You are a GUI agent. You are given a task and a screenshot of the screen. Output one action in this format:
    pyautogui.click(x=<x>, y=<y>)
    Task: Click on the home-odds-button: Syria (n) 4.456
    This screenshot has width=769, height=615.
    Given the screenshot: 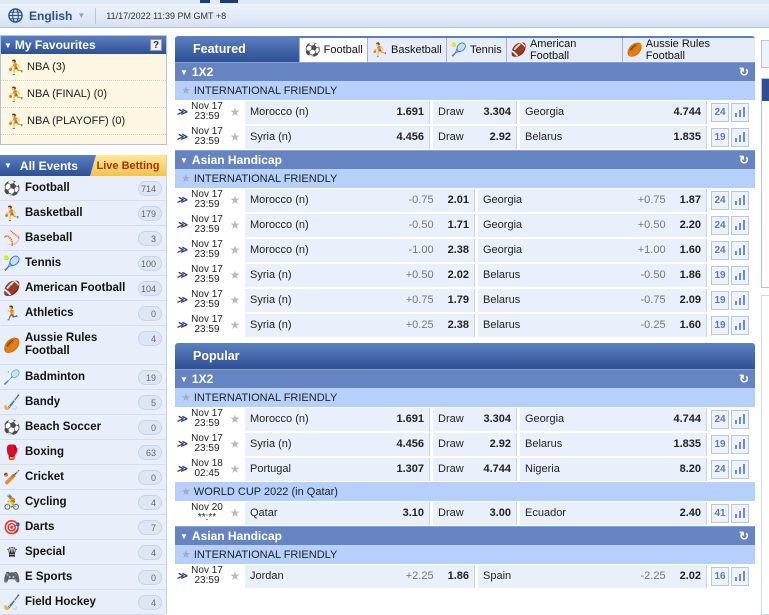 What is the action you would take?
    pyautogui.click(x=337, y=444)
    